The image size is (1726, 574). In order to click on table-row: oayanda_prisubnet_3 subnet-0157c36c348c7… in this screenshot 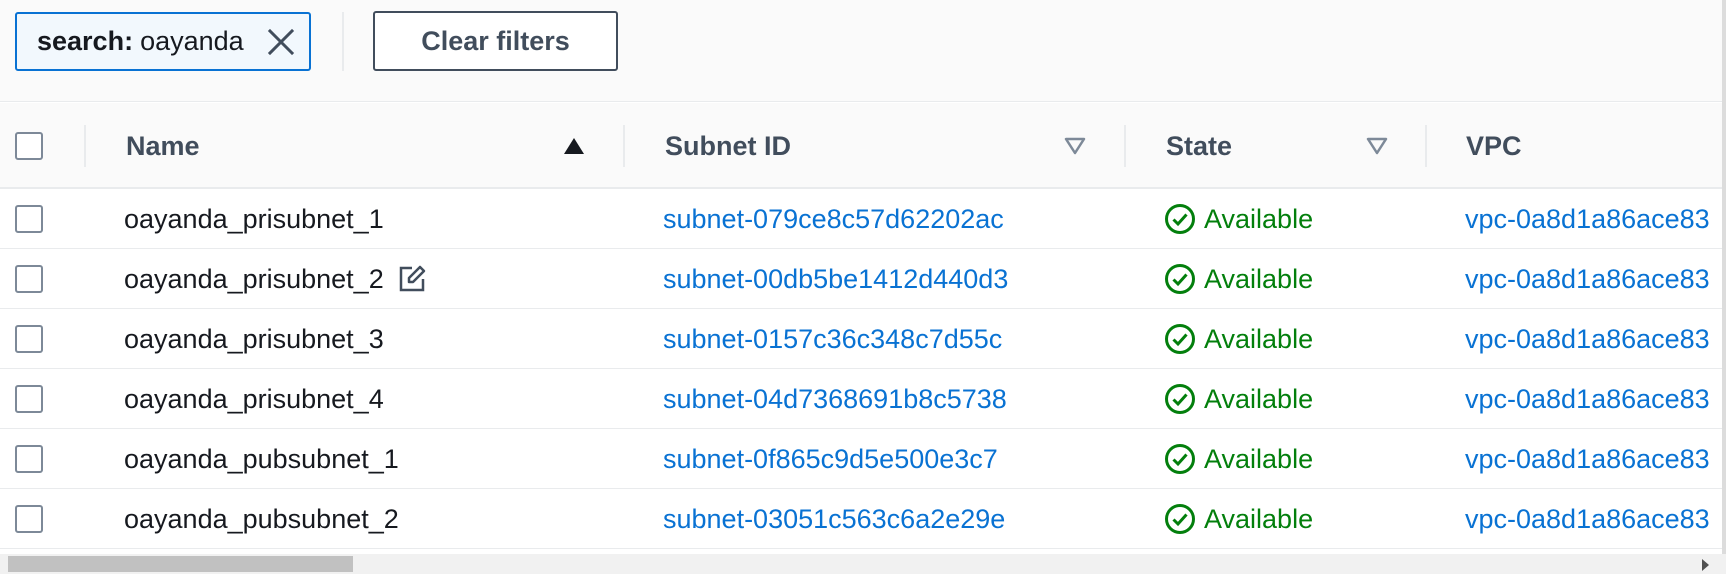, I will do `click(863, 339)`.